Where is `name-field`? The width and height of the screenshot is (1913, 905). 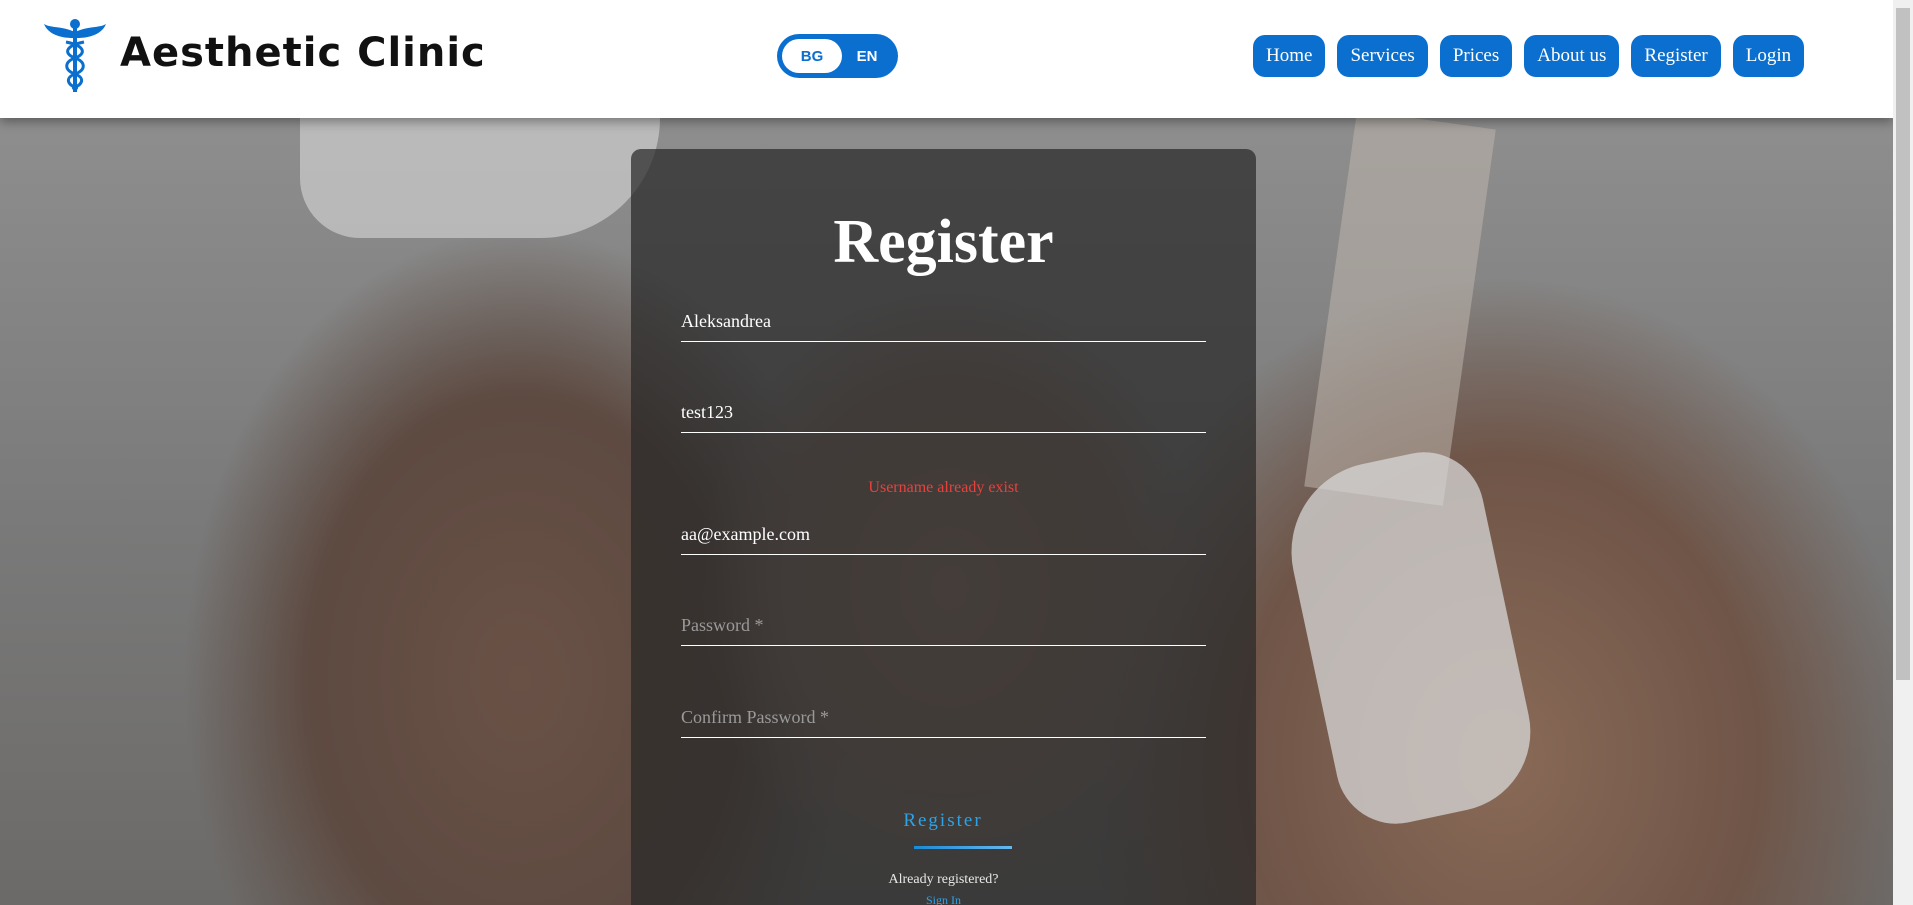
name-field is located at coordinates (943, 322).